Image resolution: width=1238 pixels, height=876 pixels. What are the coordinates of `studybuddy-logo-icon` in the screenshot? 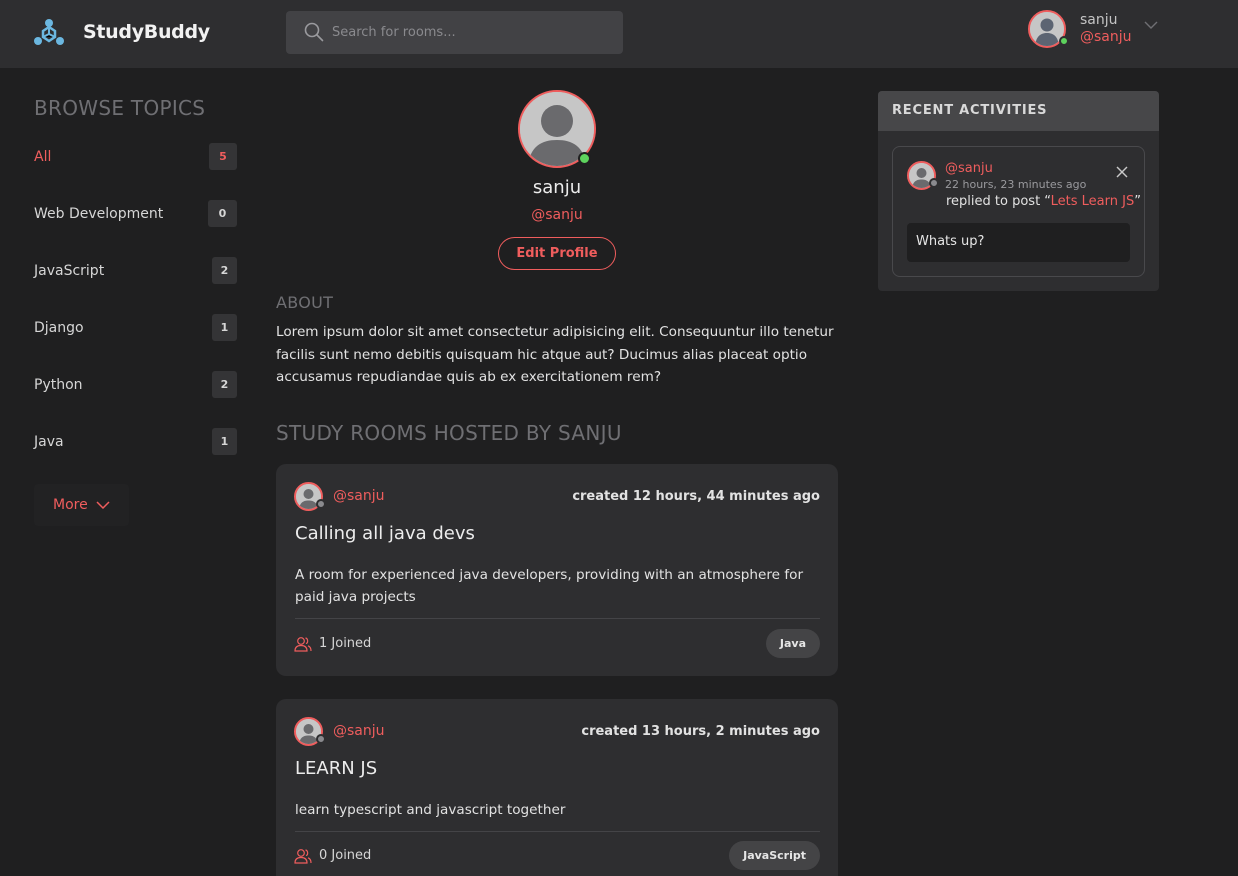 It's located at (49, 33).